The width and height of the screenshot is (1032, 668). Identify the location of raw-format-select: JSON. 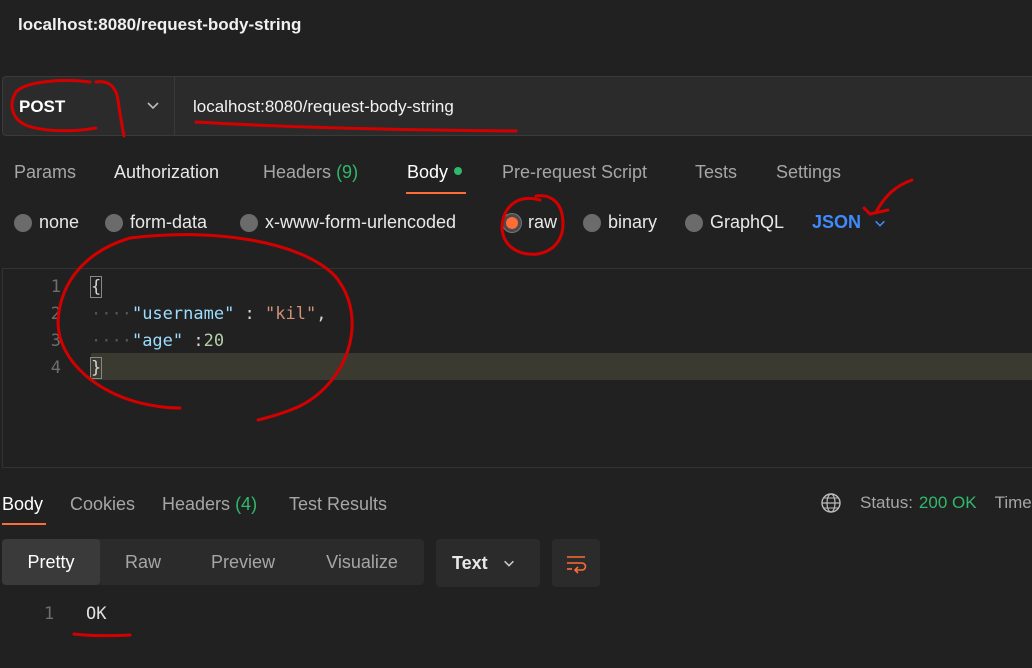
(849, 222).